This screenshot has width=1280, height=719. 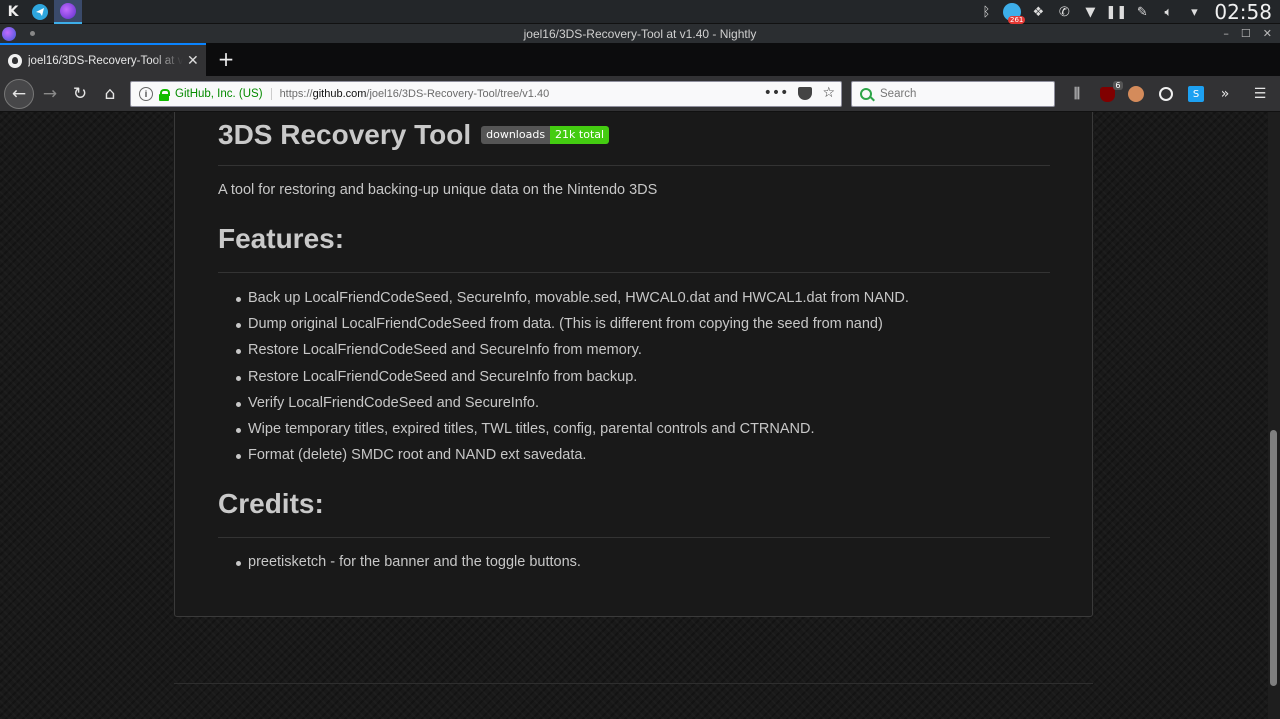 I want to click on reload-button: ↻, so click(x=80, y=94).